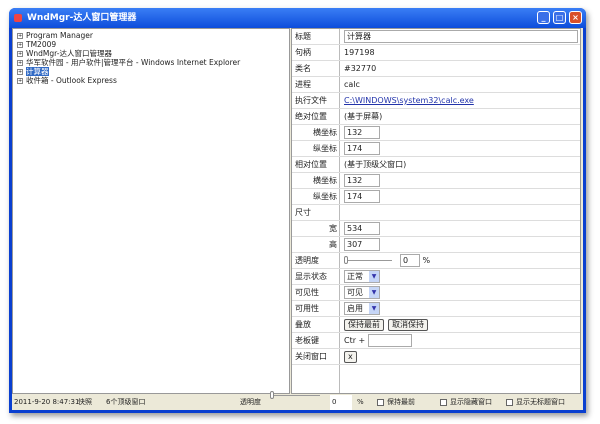 This screenshot has width=600, height=424. Describe the element at coordinates (307, 308) in the screenshot. I see `enabled-label: 可用性` at that location.